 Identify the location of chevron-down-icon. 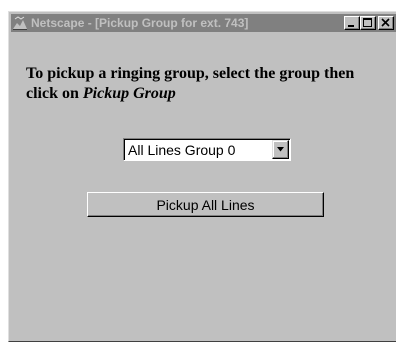
(280, 149).